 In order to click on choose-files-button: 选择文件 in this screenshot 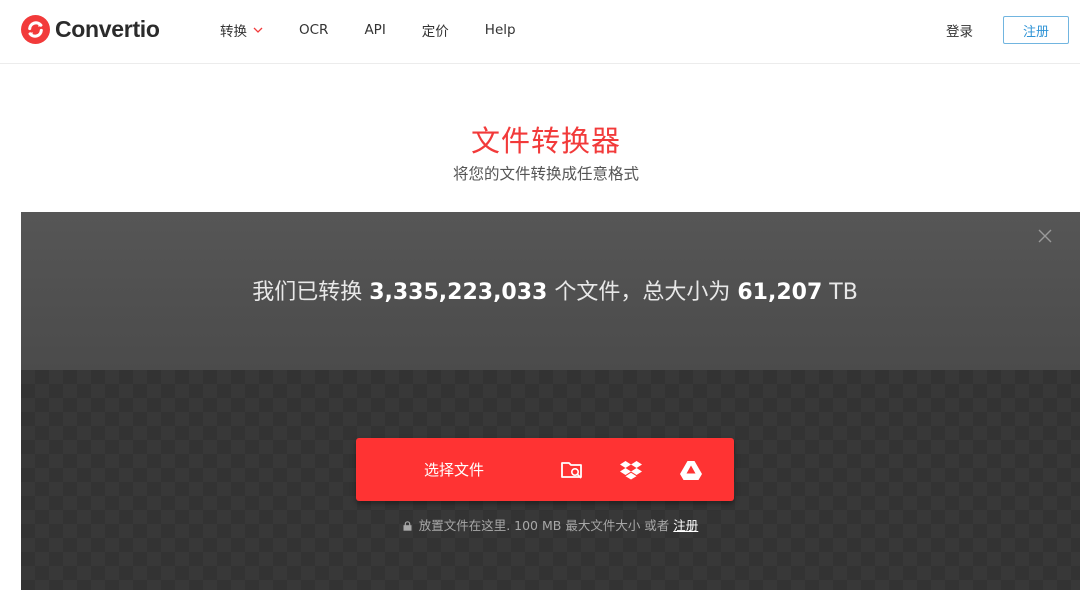, I will do `click(454, 469)`.